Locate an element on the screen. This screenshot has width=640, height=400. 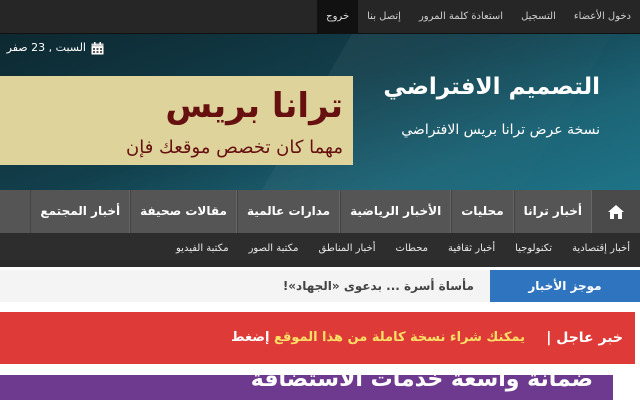
recover-password-link: استعادة كلمة المرور is located at coordinates (461, 17).